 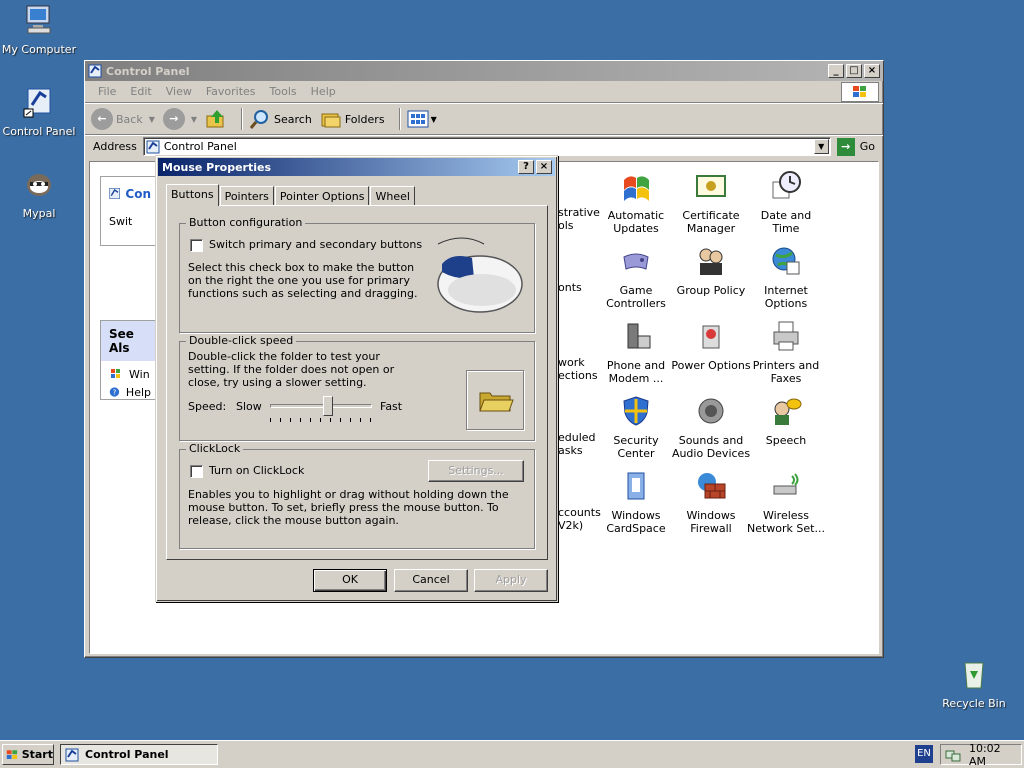 I want to click on cp-item-power-options: Power Options, so click(x=711, y=346).